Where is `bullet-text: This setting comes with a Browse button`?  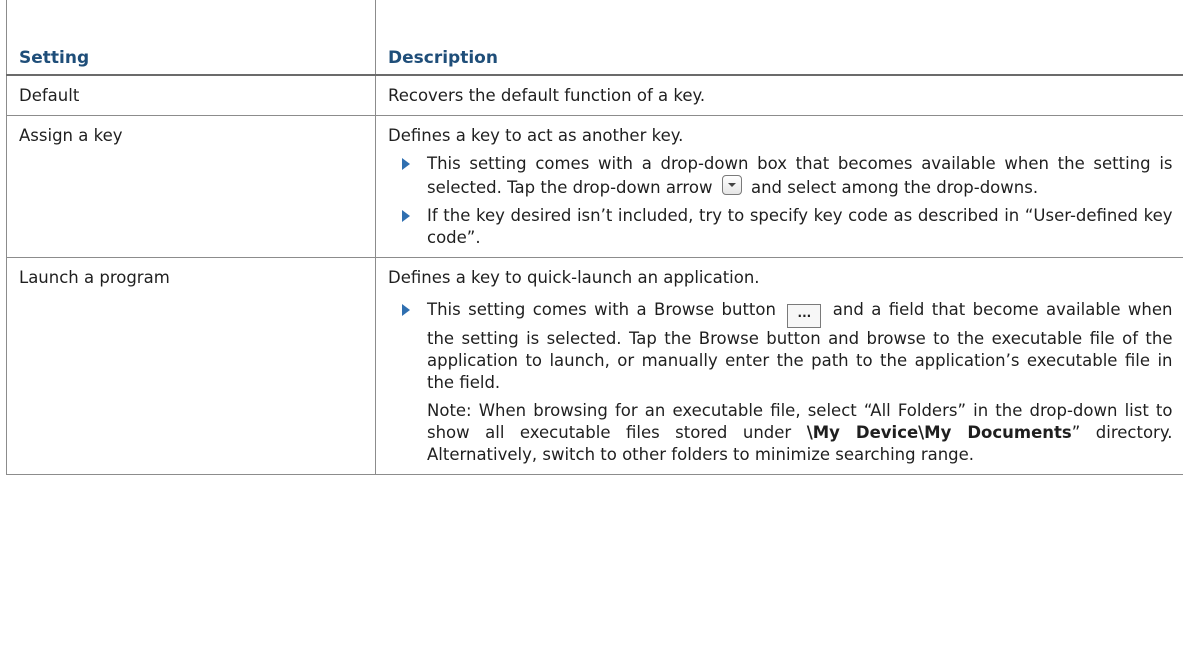 bullet-text: This setting comes with a Browse button is located at coordinates (601, 309).